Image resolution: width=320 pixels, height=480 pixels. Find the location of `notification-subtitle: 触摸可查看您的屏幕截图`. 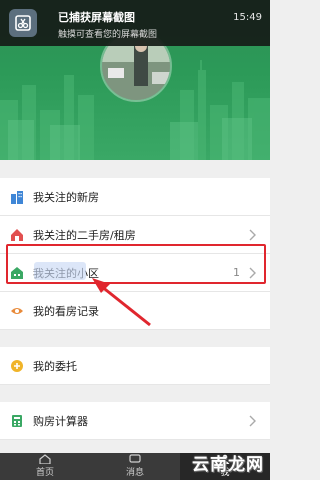

notification-subtitle: 触摸可查看您的屏幕截图 is located at coordinates (108, 35).